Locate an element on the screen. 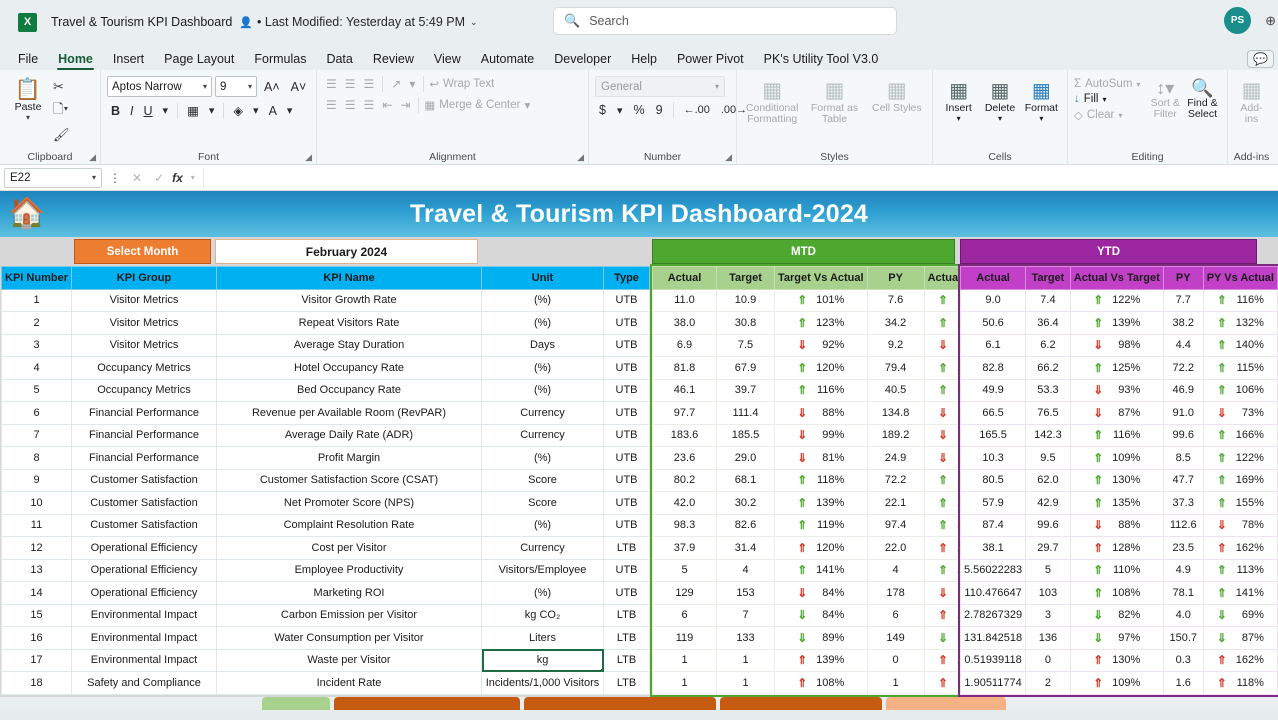 This screenshot has width=1278, height=720. cell-kpi-group: Financial Performance is located at coordinates (144, 458).